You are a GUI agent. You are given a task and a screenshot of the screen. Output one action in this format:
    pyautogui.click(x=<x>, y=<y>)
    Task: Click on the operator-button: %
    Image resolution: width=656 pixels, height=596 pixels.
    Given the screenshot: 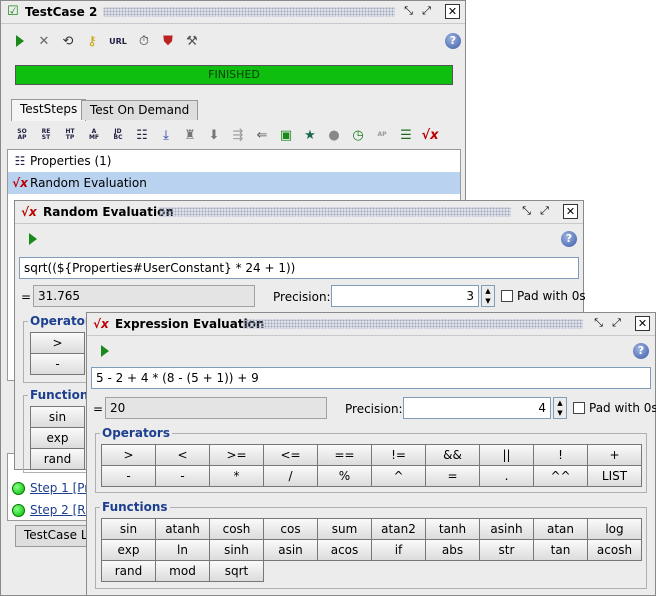 What is the action you would take?
    pyautogui.click(x=344, y=476)
    